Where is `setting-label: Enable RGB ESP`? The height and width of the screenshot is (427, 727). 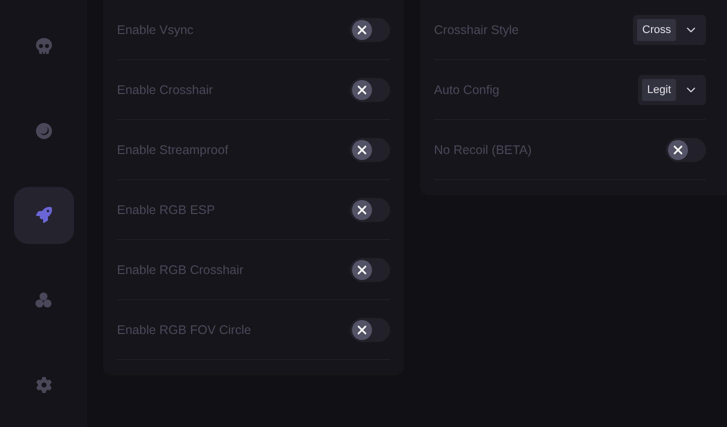 setting-label: Enable RGB ESP is located at coordinates (166, 209).